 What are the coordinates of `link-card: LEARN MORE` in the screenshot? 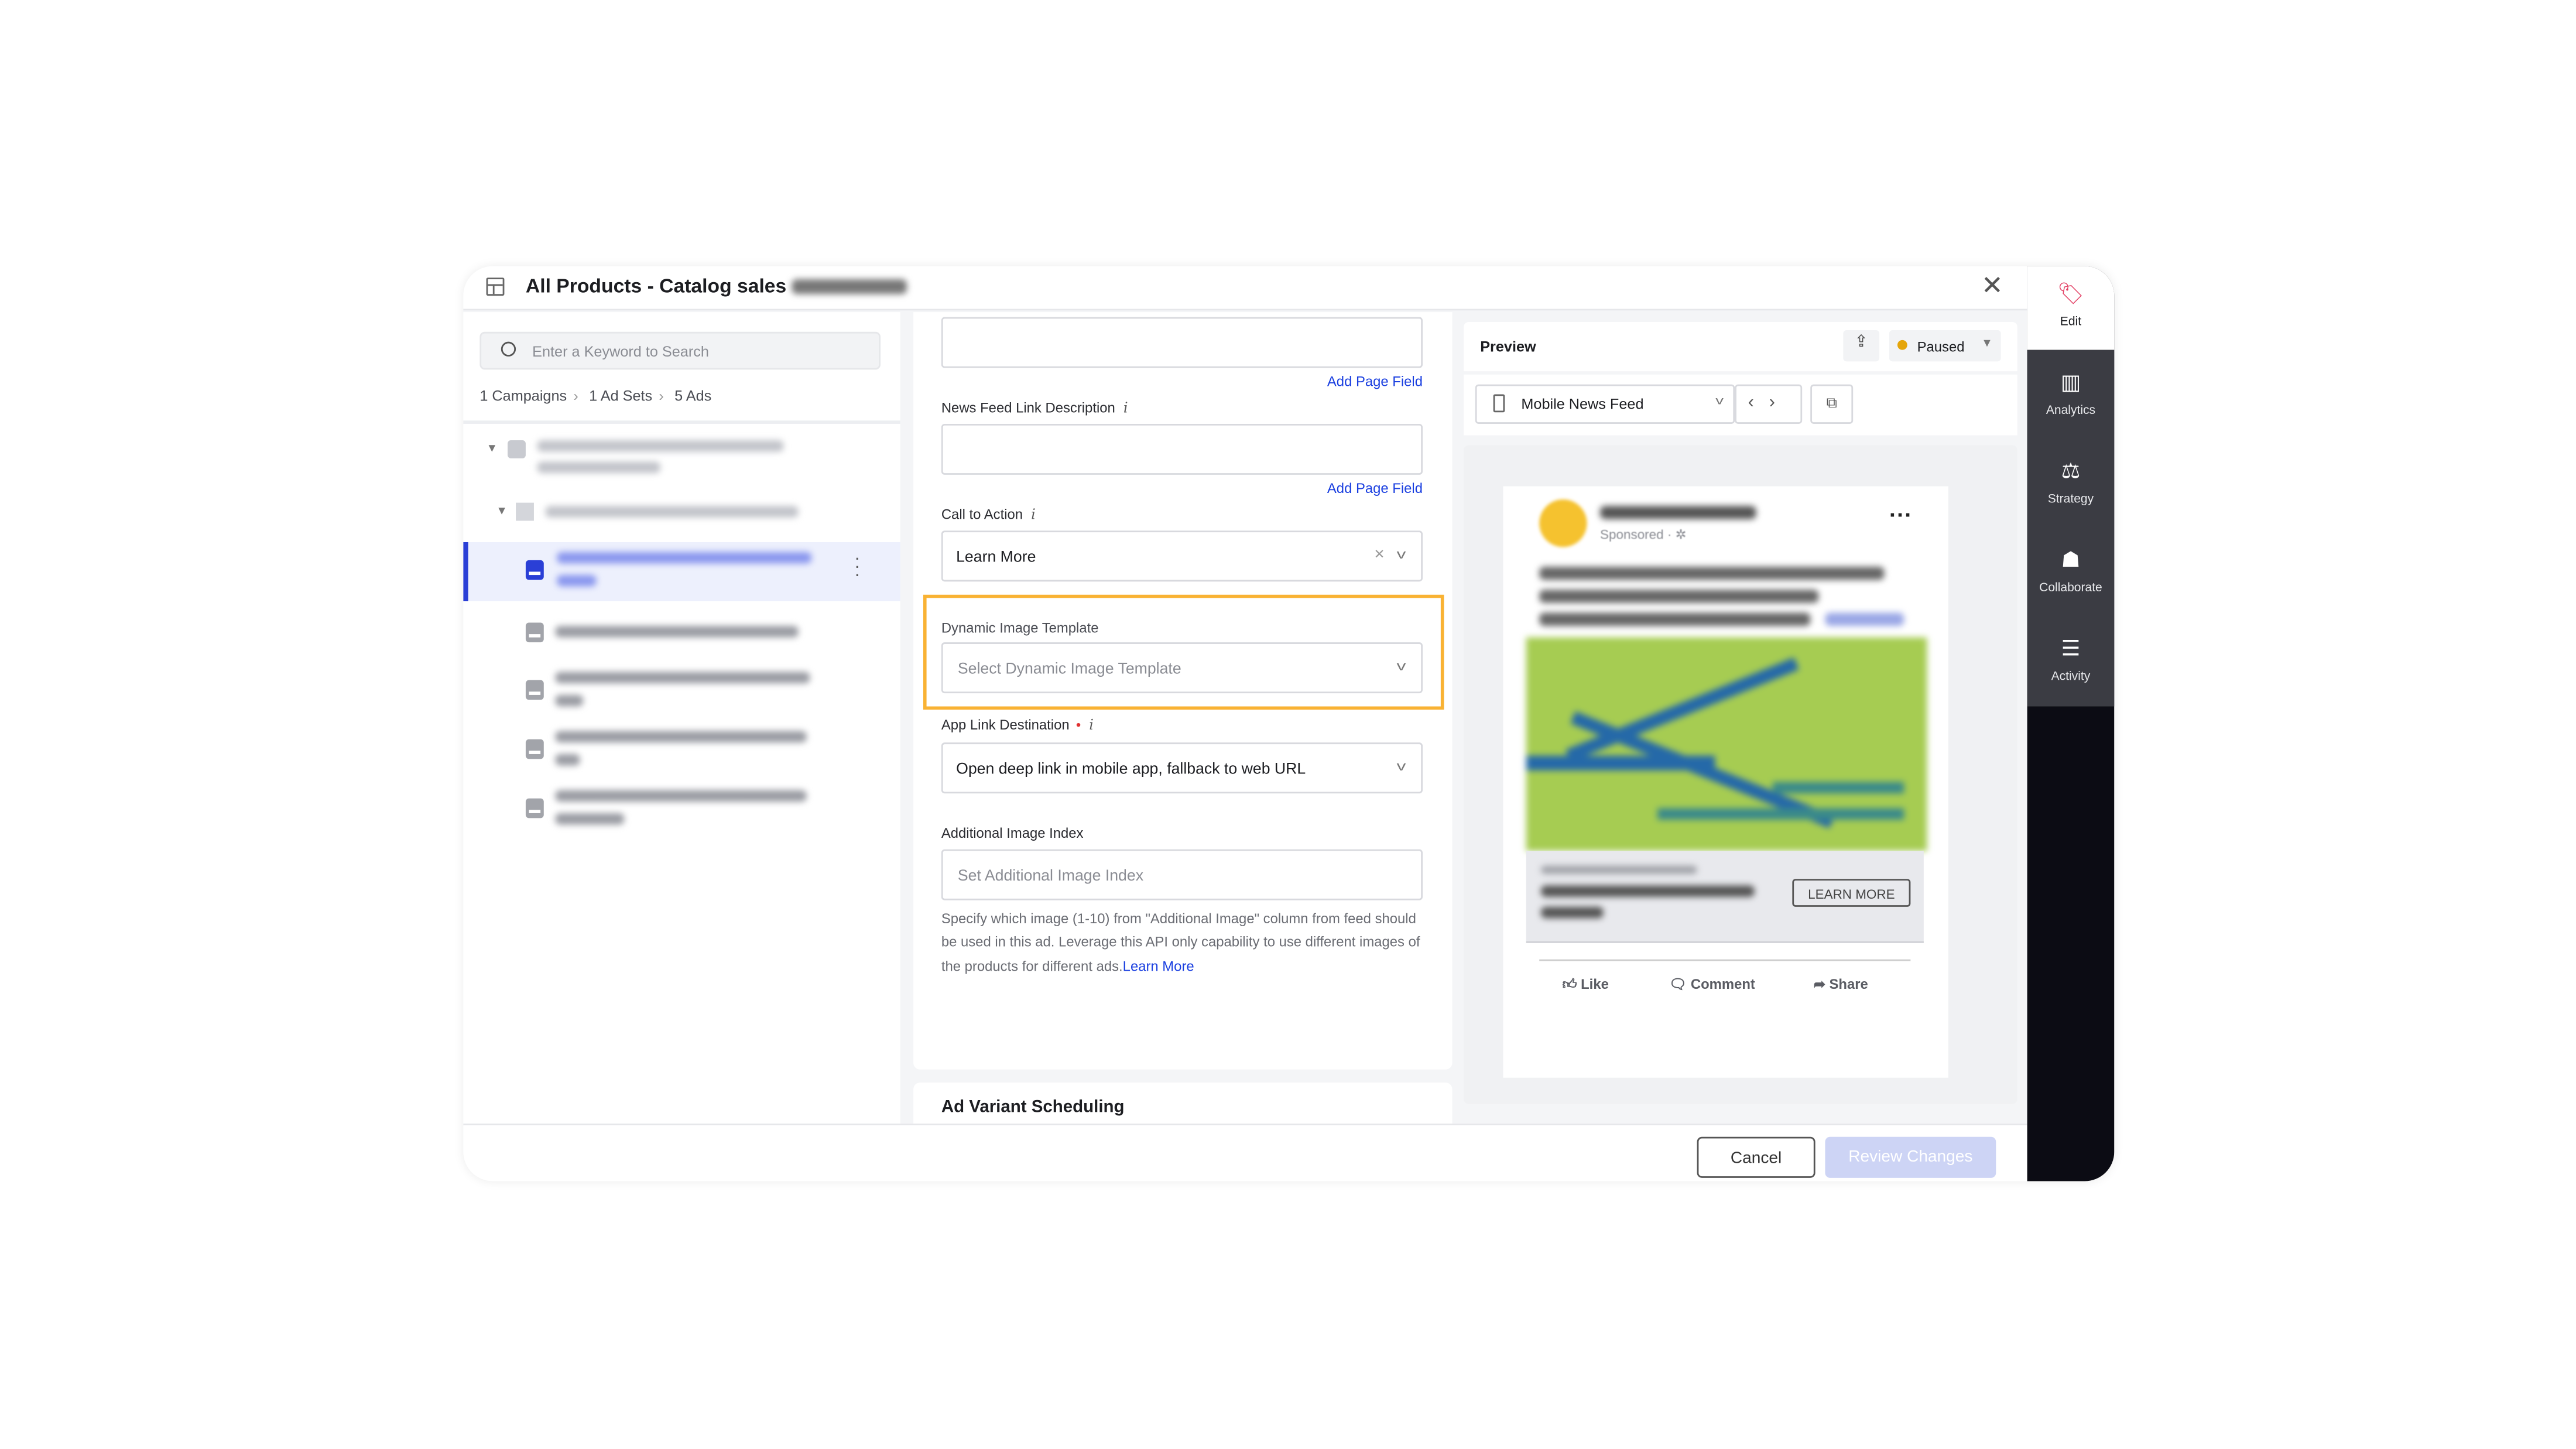 It's located at (1725, 897).